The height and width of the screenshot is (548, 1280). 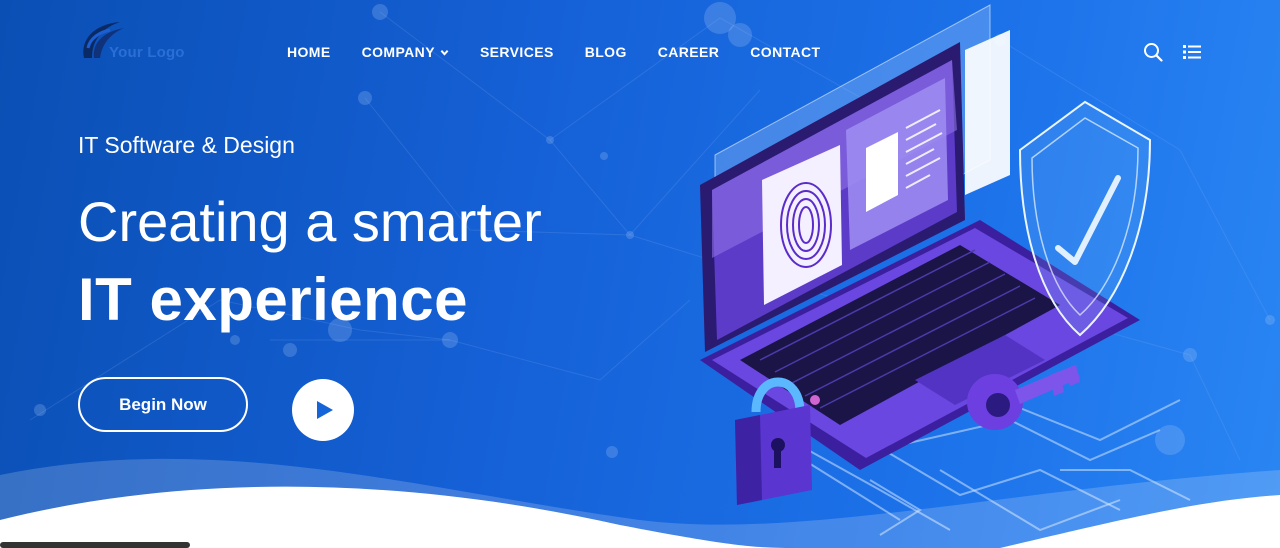 I want to click on nav-company-label: COMPANY, so click(x=398, y=52).